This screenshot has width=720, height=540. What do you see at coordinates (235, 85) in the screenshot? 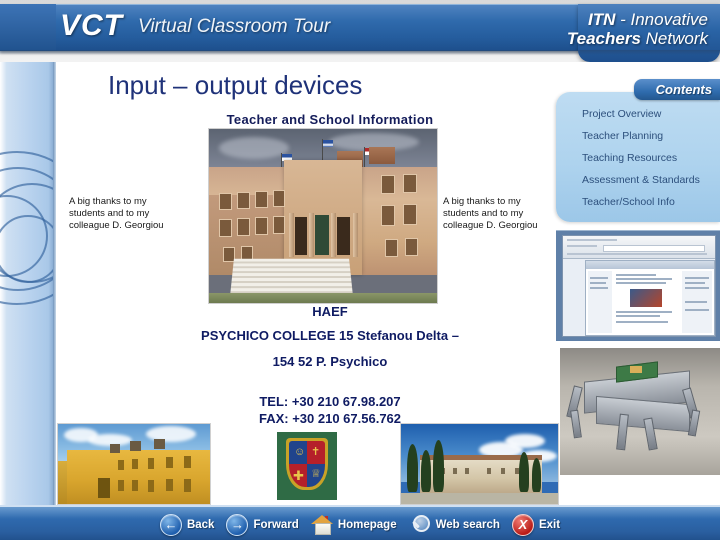
I see `page-title: Input – output devices` at bounding box center [235, 85].